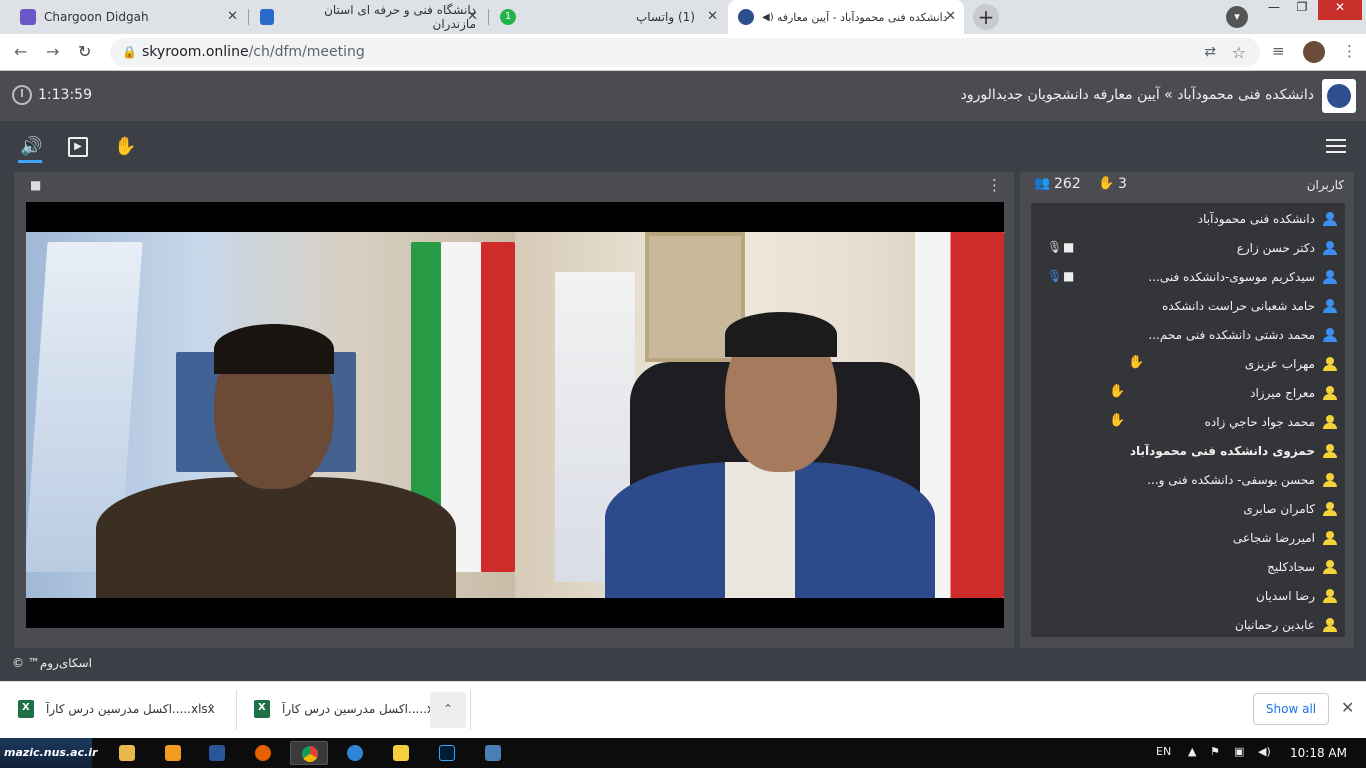  Describe the element at coordinates (746, 17) in the screenshot. I see `skyroom-logo-icon` at that location.